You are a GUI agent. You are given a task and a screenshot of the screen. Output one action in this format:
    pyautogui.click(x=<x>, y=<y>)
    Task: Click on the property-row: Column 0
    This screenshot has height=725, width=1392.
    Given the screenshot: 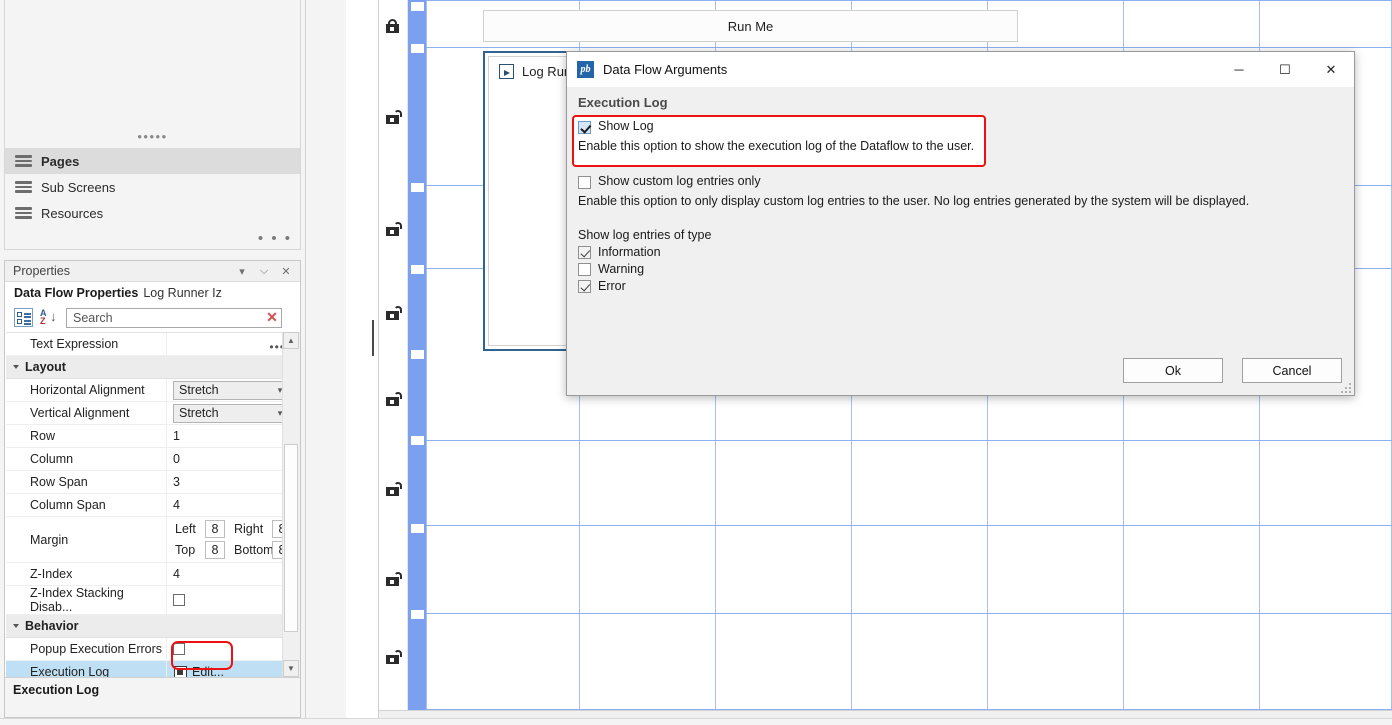 What is the action you would take?
    pyautogui.click(x=148, y=459)
    